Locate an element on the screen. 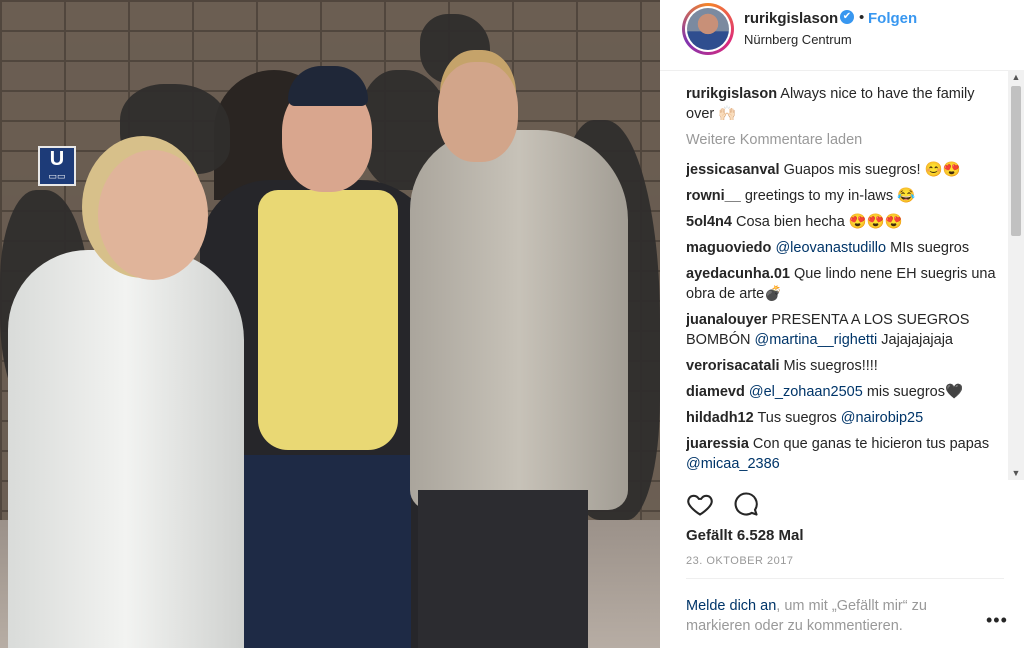 This screenshot has height=648, width=1024. scrollbar-thumb is located at coordinates (1016, 161).